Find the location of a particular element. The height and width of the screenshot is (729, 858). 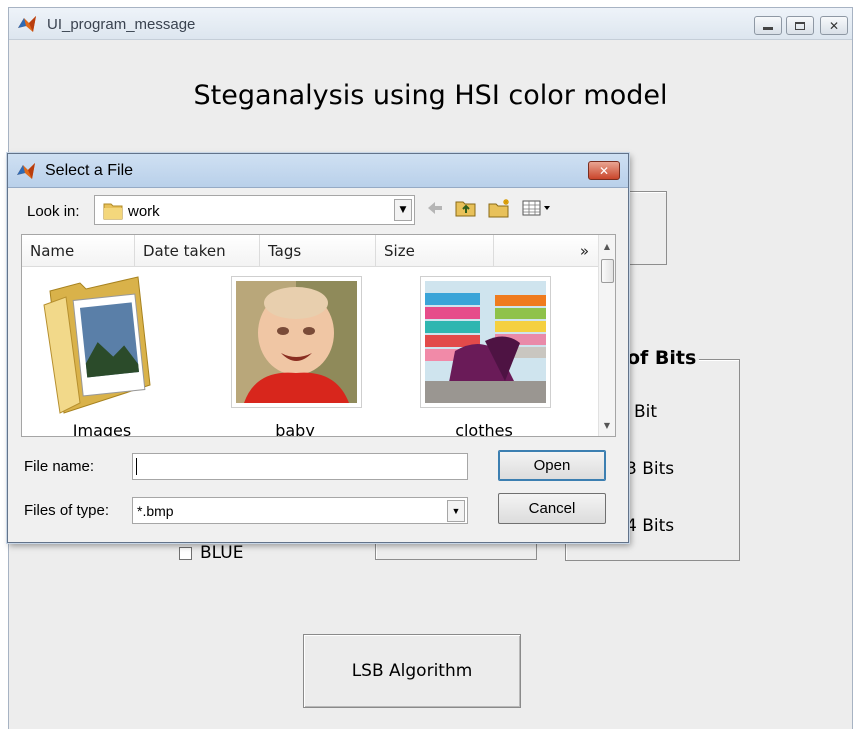

view-menu-icon is located at coordinates (537, 210).